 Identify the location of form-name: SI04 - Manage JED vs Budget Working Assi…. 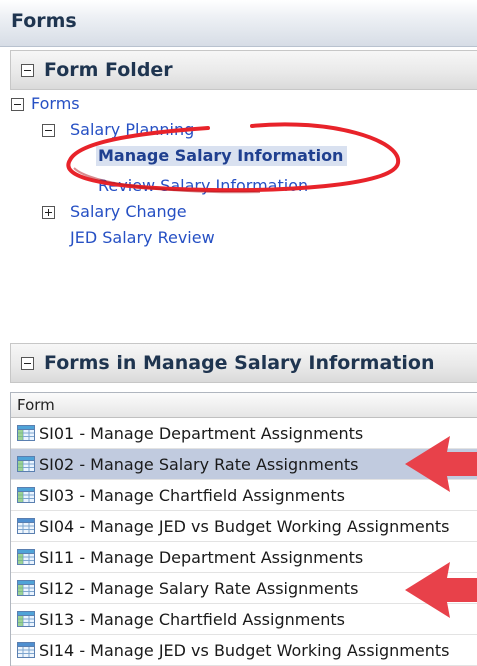
(244, 526).